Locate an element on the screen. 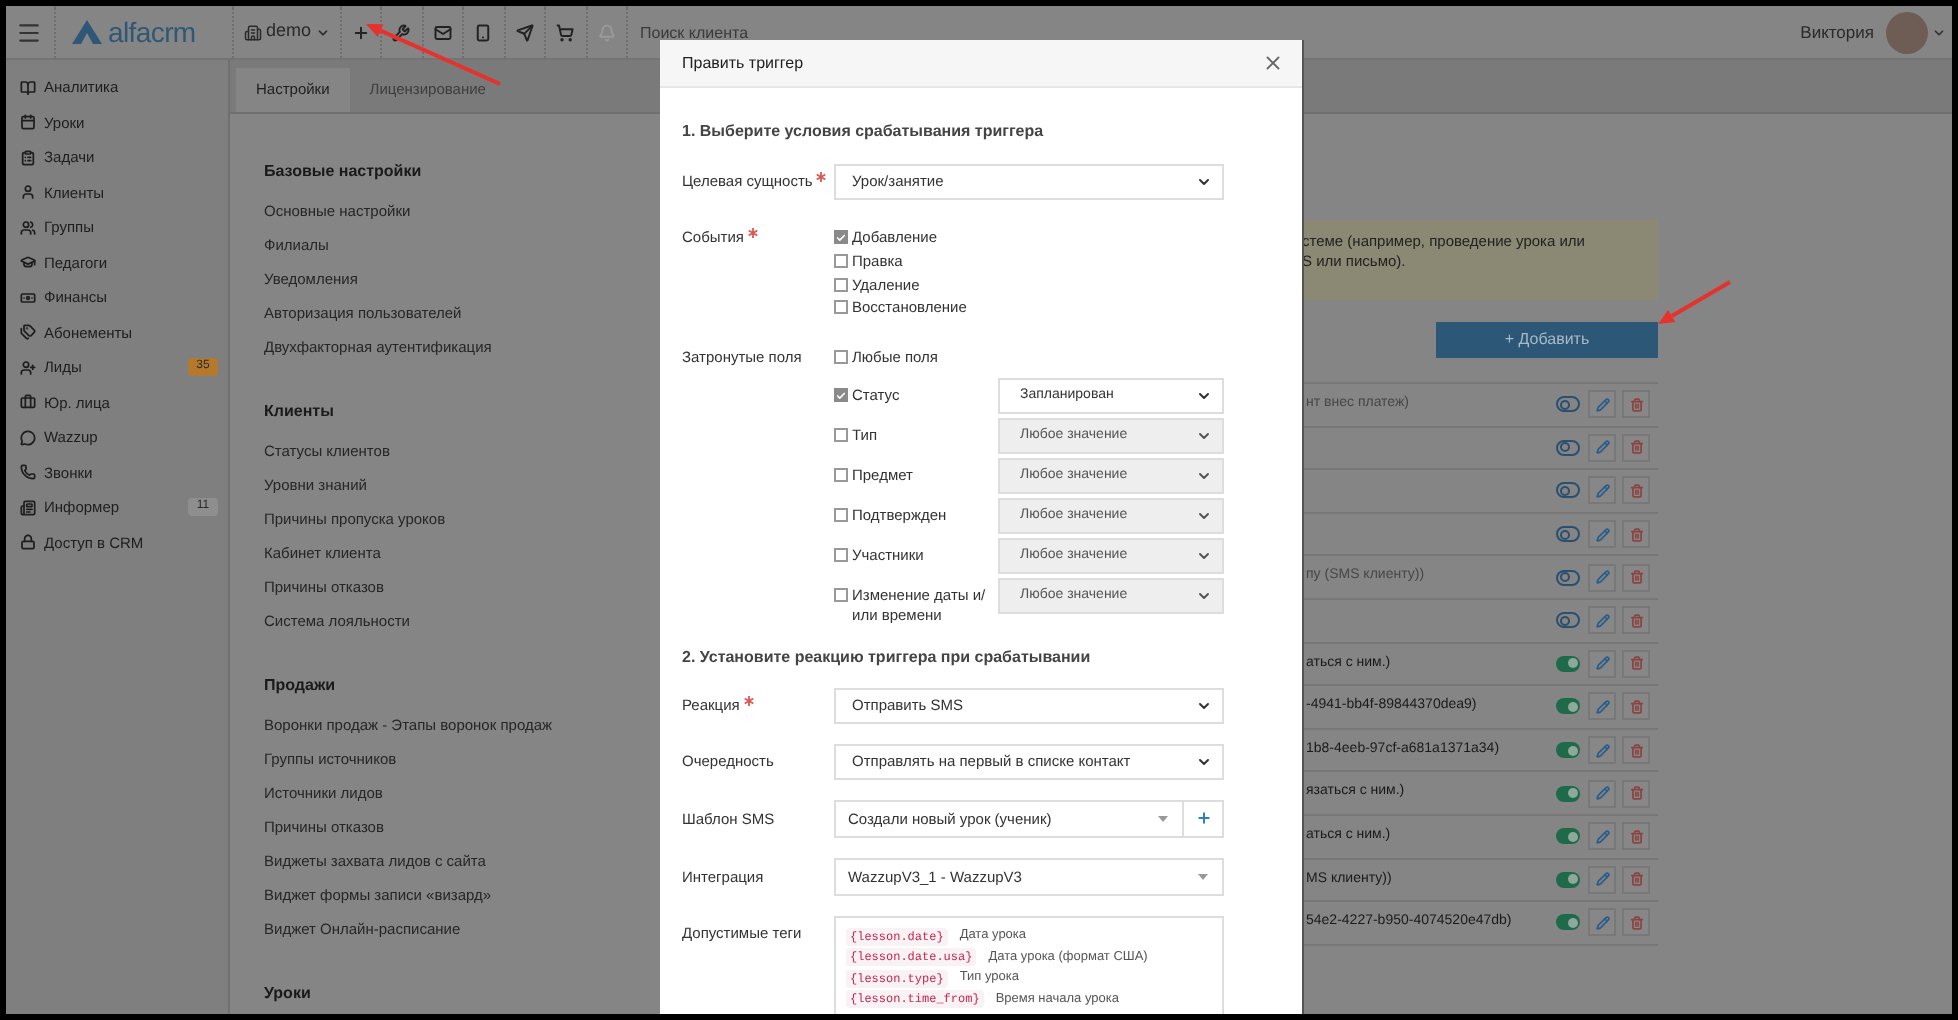  add-template-button is located at coordinates (1204, 818).